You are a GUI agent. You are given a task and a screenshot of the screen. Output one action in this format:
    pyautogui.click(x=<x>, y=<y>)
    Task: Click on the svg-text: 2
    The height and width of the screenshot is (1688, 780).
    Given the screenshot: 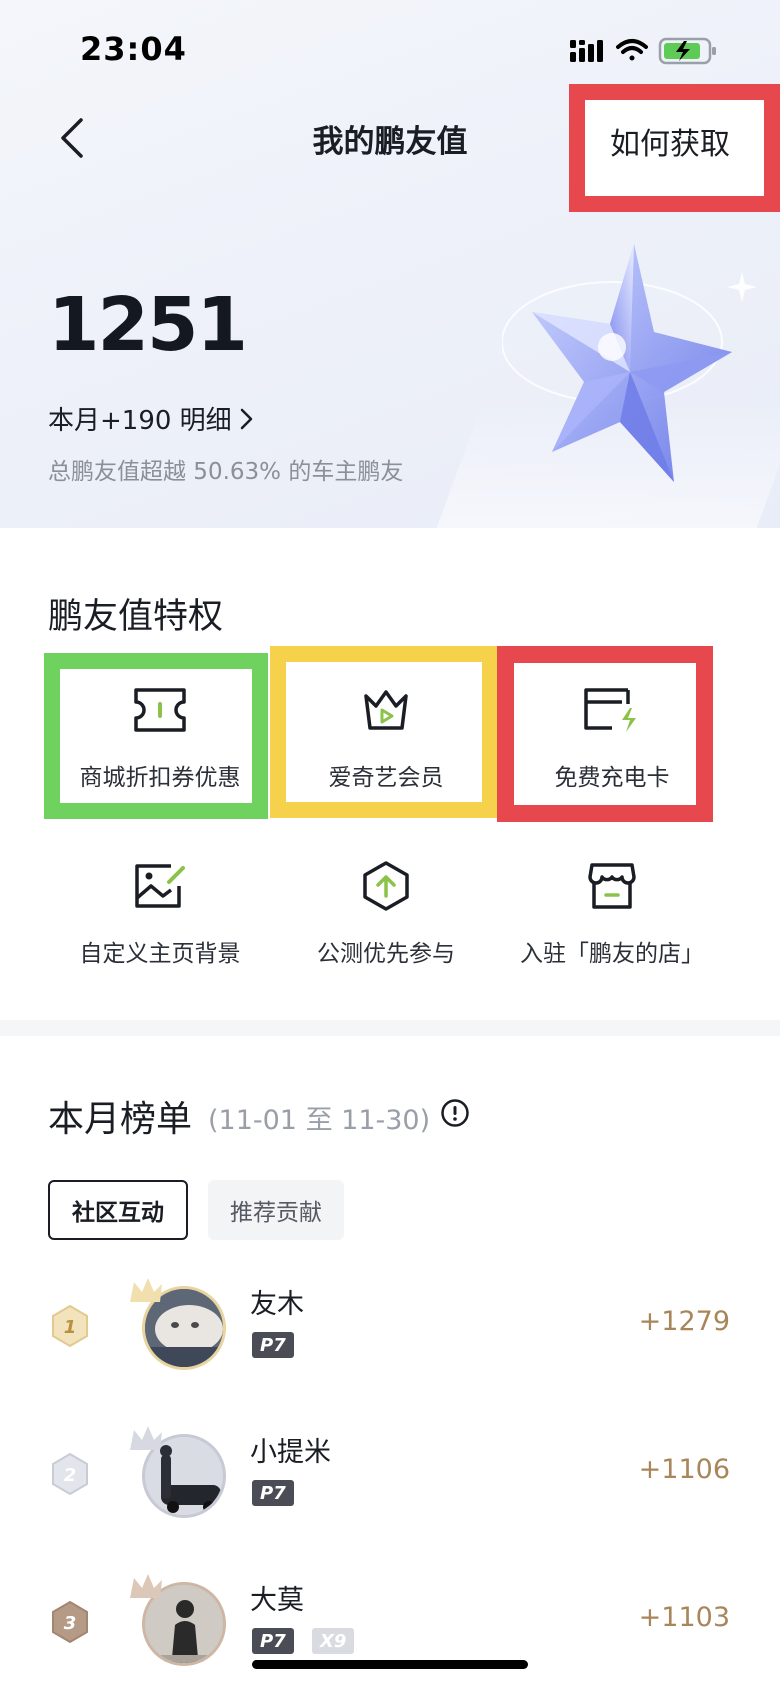 What is the action you would take?
    pyautogui.click(x=70, y=1475)
    